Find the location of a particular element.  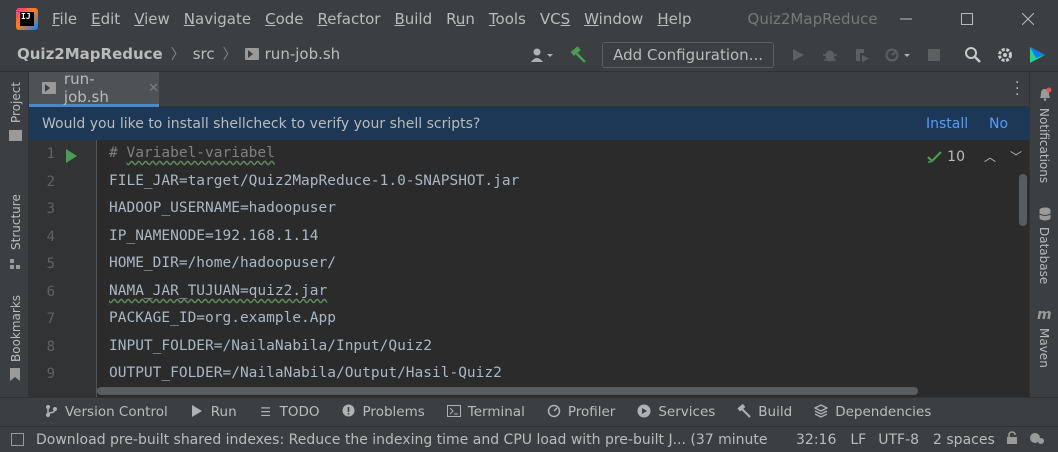

minimize-button is located at coordinates (905, 18).